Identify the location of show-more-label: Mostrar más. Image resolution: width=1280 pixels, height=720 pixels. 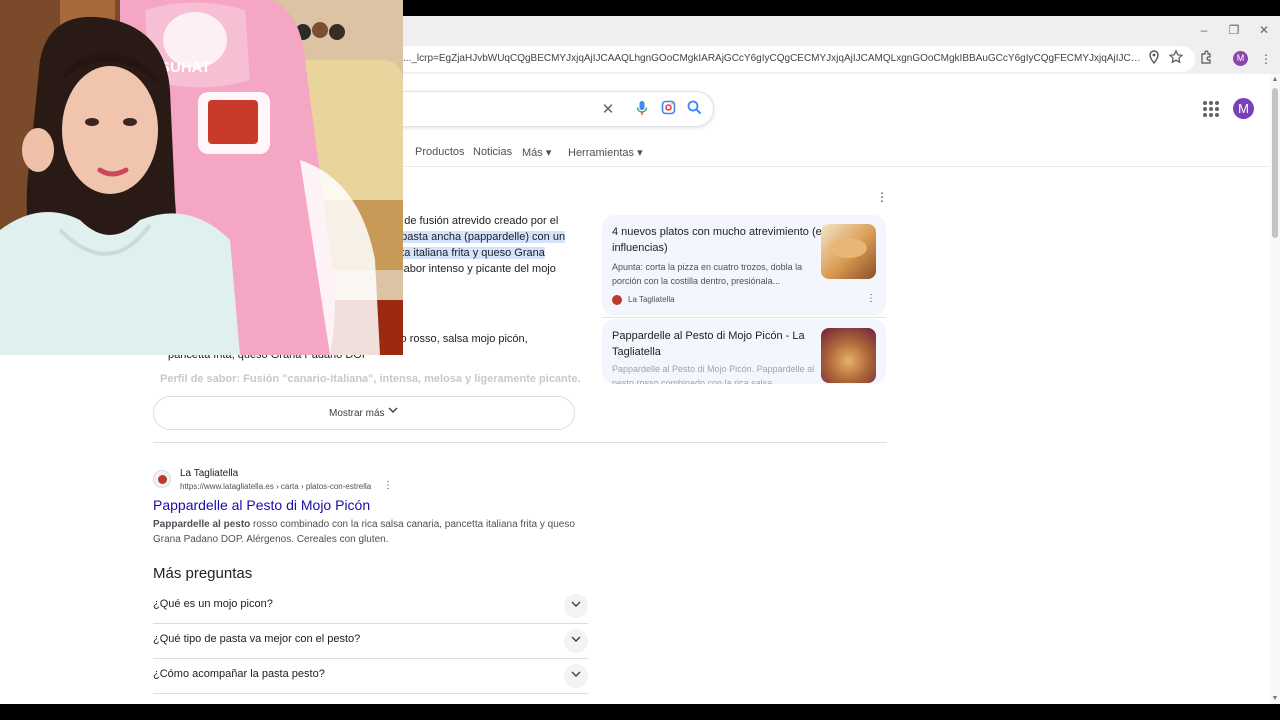
(357, 413).